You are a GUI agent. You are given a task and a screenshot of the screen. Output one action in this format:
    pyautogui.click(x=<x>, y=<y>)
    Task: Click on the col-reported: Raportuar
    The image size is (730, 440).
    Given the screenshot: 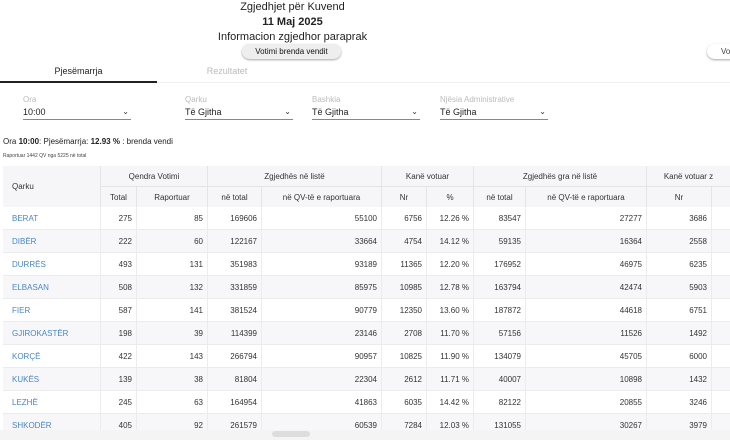 What is the action you would take?
    pyautogui.click(x=172, y=196)
    